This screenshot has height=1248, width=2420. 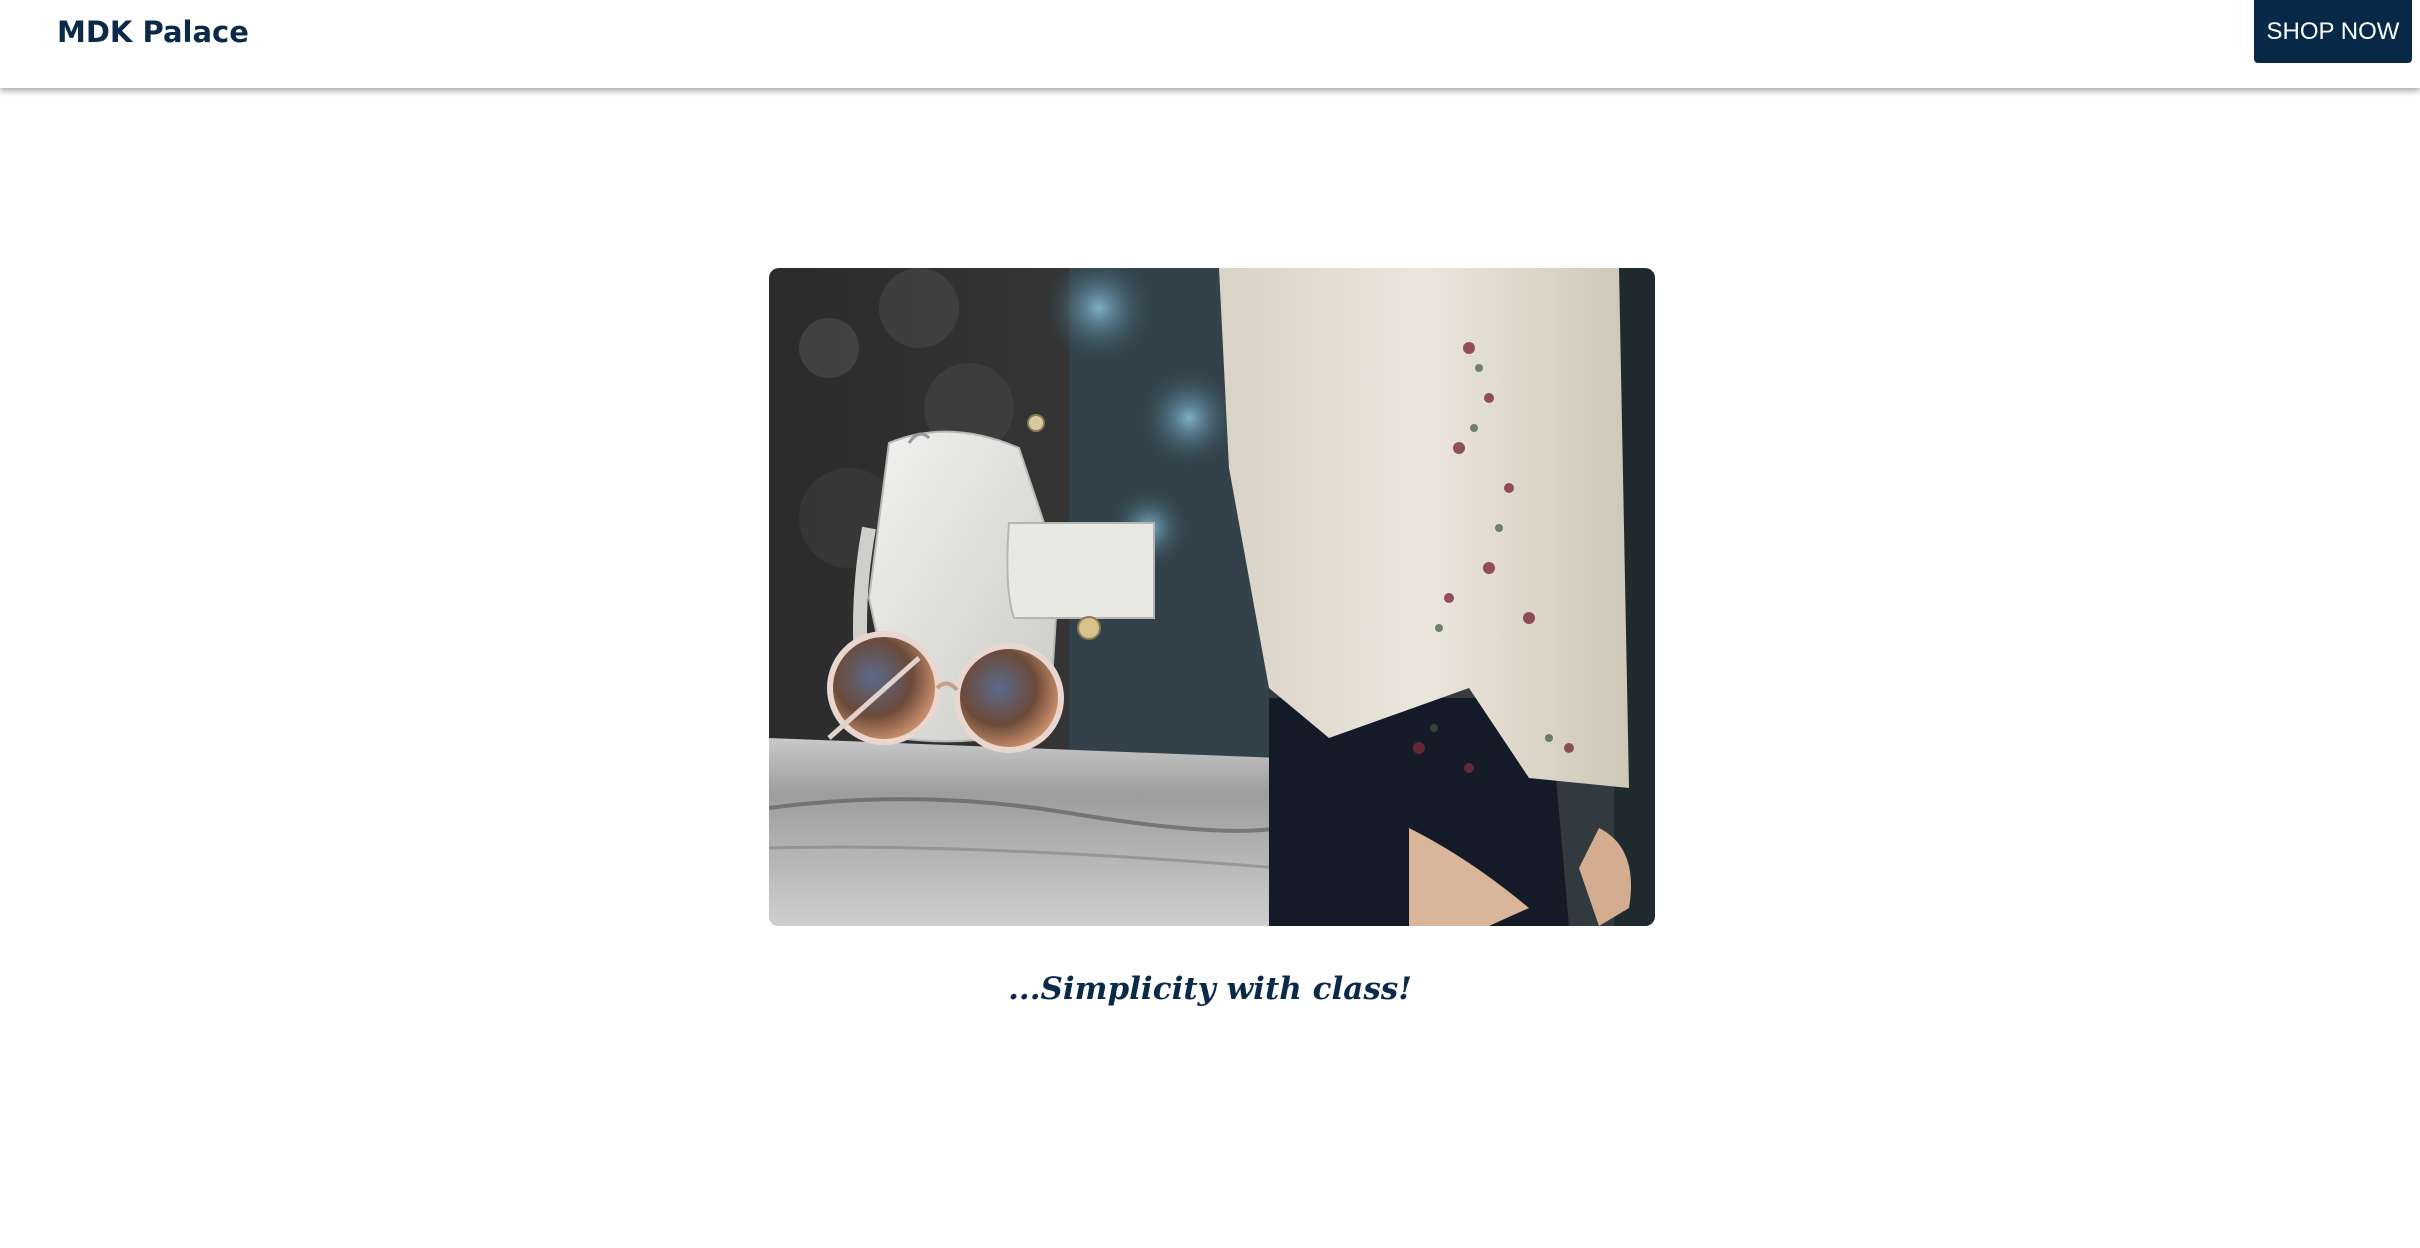 I want to click on shop-now-button: SHOP NOW, so click(x=2333, y=31).